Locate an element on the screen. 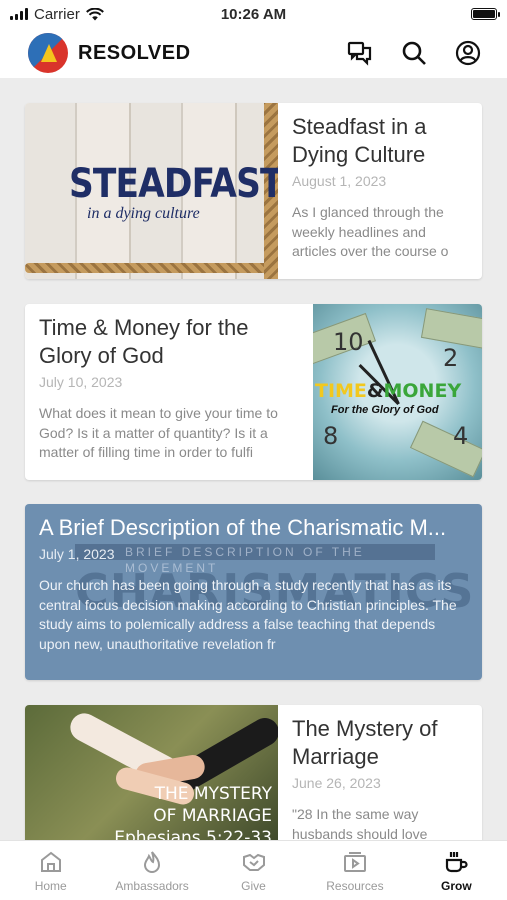 The height and width of the screenshot is (900, 507). post-title: Steadfast in a Dying Culture is located at coordinates (359, 140).